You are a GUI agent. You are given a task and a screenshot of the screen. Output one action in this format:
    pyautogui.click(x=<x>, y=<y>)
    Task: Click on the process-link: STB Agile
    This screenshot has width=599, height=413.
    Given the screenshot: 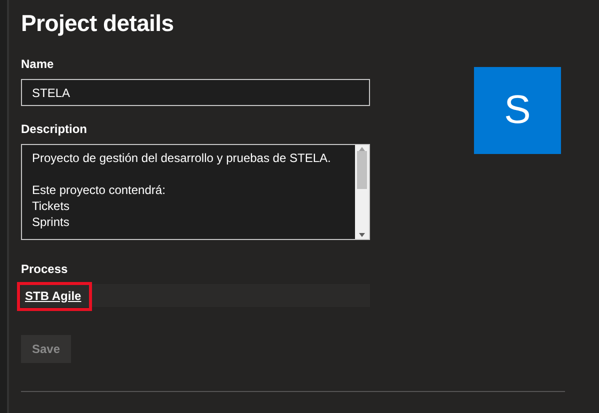 What is the action you would take?
    pyautogui.click(x=53, y=295)
    